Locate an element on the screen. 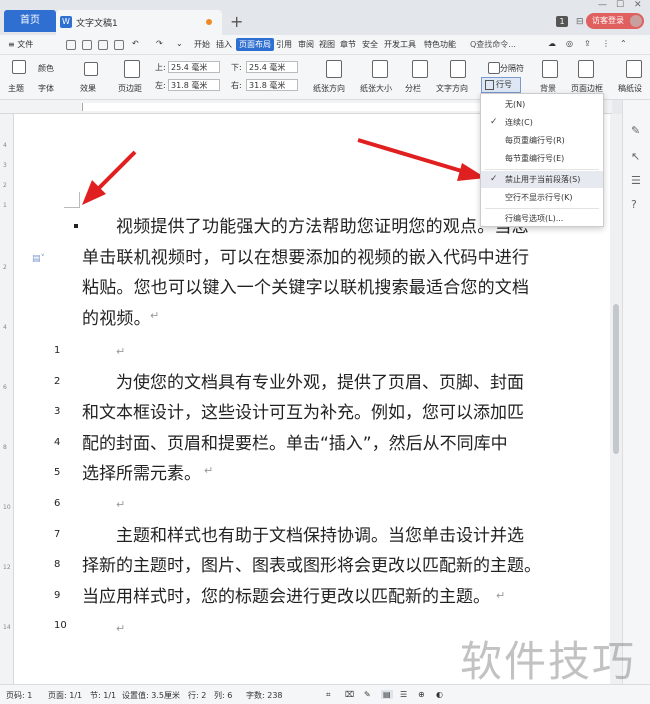 Image resolution: width=650 pixels, height=704 pixels. outline-view-icon: ☰ is located at coordinates (403, 694).